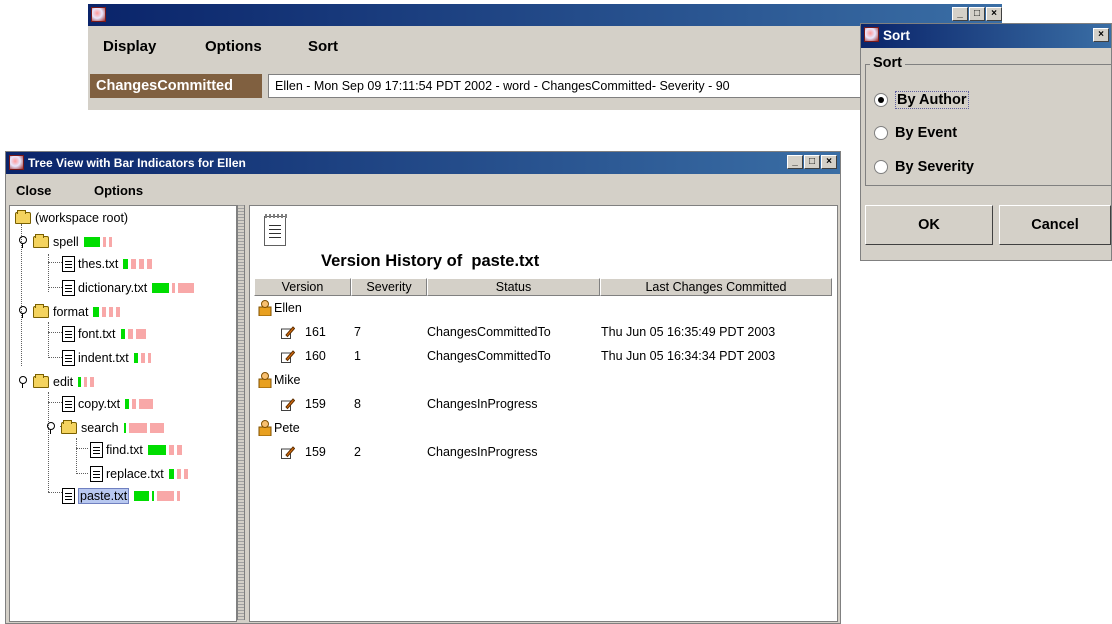 This screenshot has width=1112, height=624. What do you see at coordinates (135, 474) in the screenshot?
I see `tree-node-label: replace.txt` at bounding box center [135, 474].